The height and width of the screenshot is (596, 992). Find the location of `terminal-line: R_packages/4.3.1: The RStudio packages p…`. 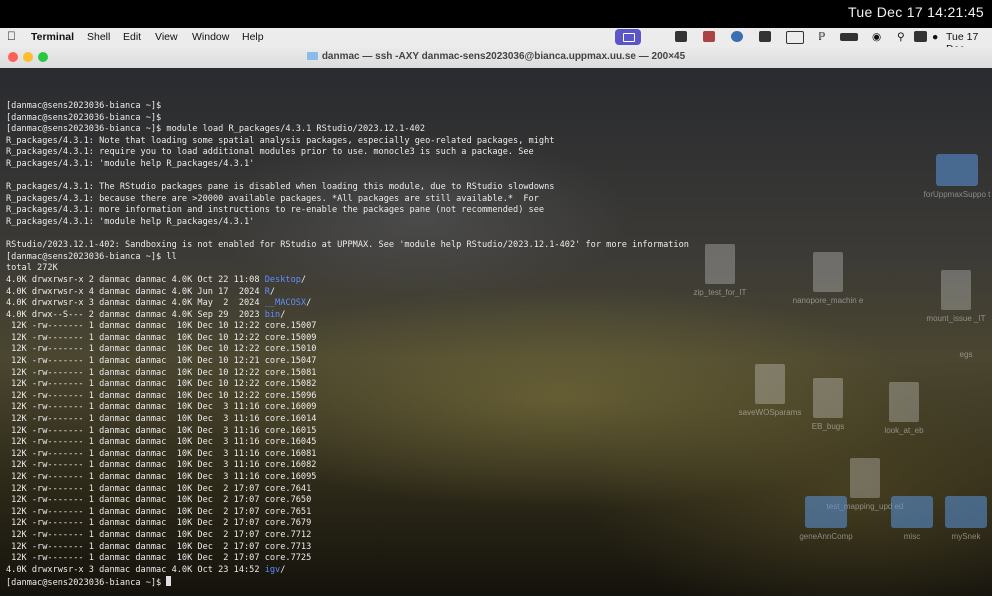

terminal-line: R_packages/4.3.1: The RStudio packages p… is located at coordinates (496, 188).